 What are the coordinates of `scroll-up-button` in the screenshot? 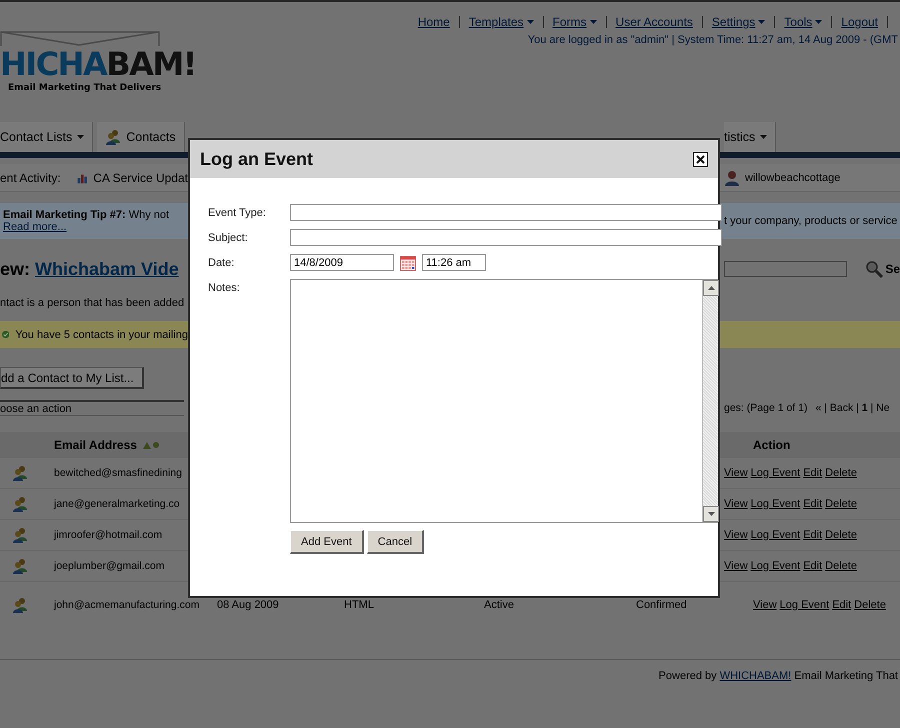 It's located at (711, 288).